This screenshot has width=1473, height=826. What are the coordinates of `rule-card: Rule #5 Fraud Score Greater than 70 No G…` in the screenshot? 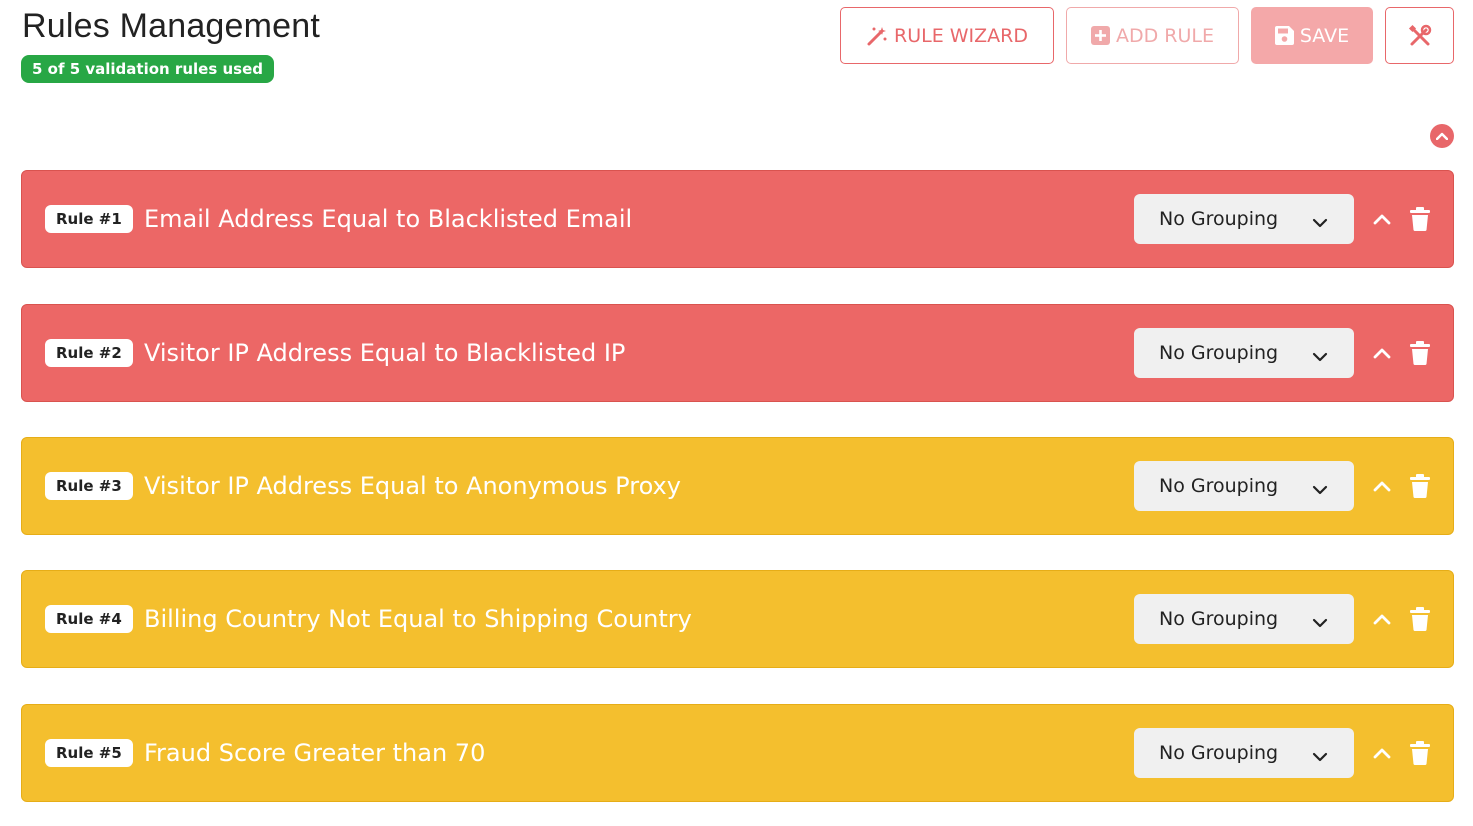 It's located at (737, 753).